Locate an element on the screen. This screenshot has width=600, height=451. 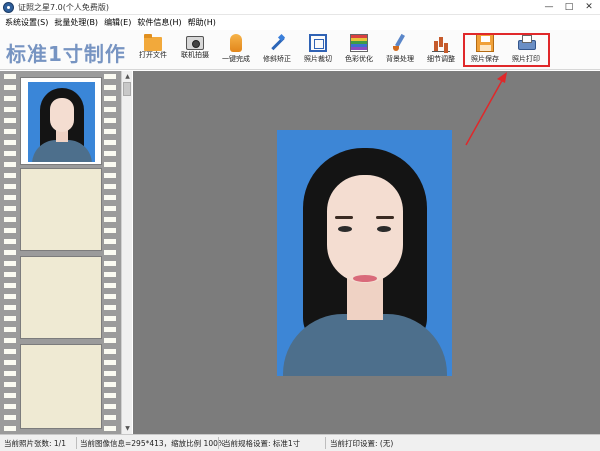
tilt-correction-button: 修斜矫正 is located at coordinates (277, 51).